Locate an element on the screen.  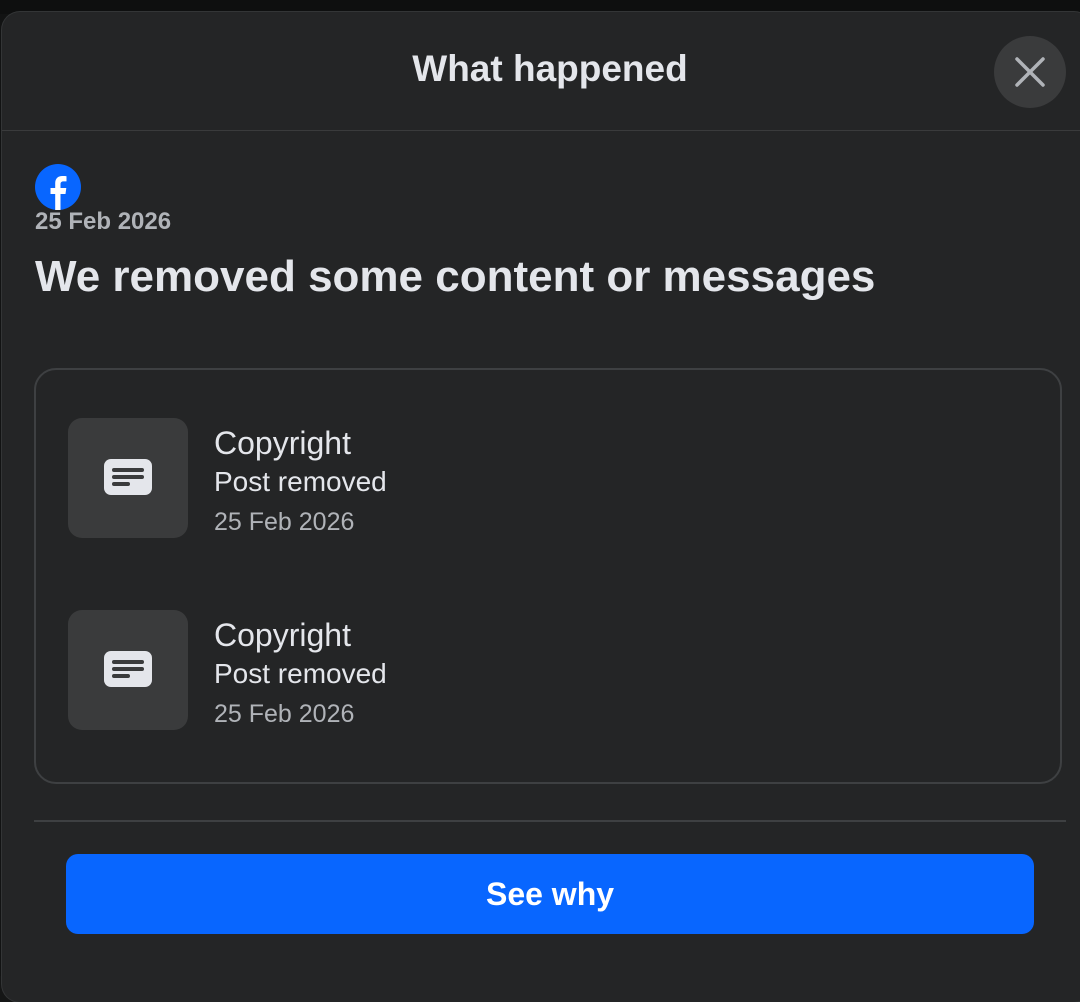
close-icon is located at coordinates (1030, 72).